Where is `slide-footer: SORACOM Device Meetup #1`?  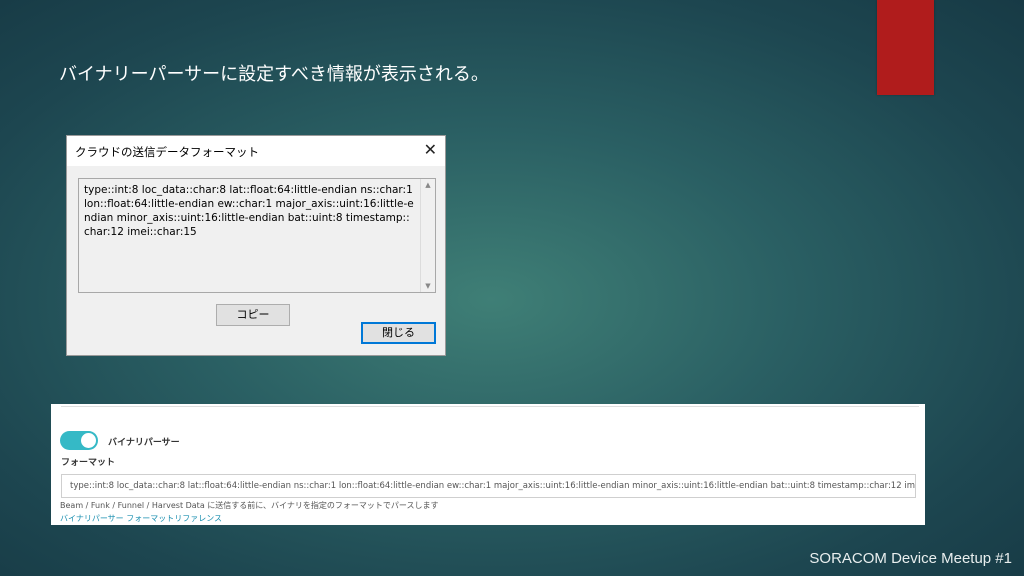 slide-footer: SORACOM Device Meetup #1 is located at coordinates (910, 558).